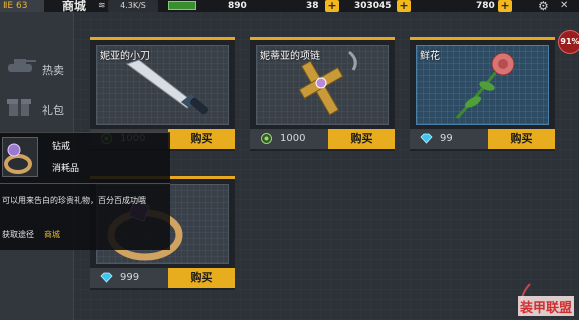  I want to click on tooltip-category: 消耗品, so click(66, 169).